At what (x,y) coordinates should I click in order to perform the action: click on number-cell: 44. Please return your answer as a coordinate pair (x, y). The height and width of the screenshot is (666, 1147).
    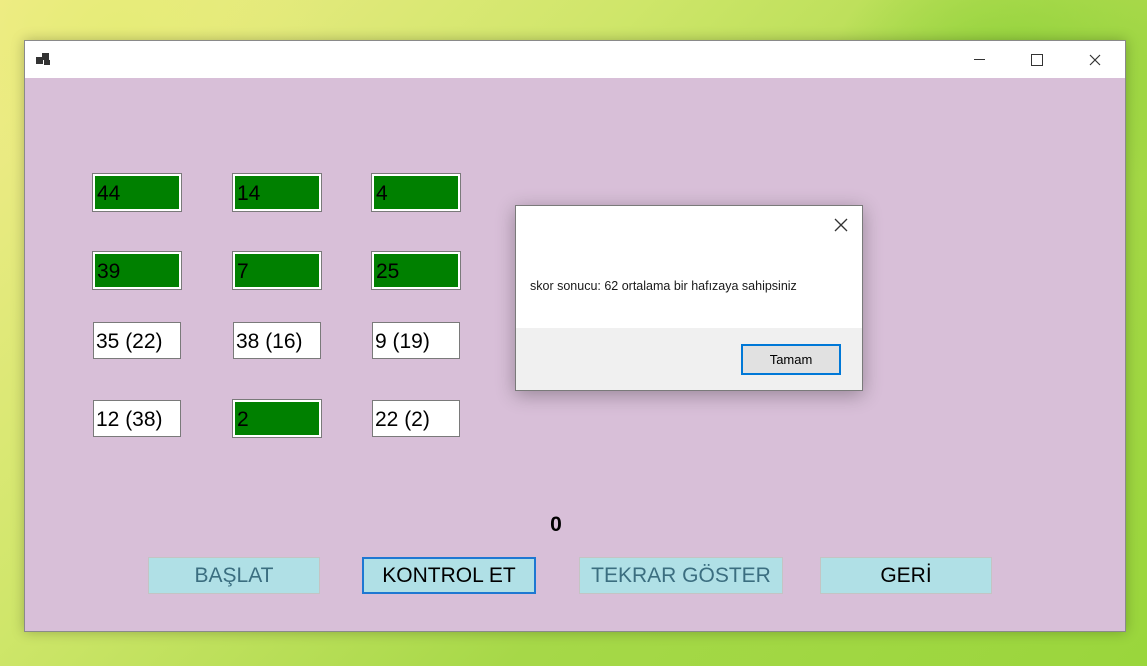
    Looking at the image, I should click on (137, 192).